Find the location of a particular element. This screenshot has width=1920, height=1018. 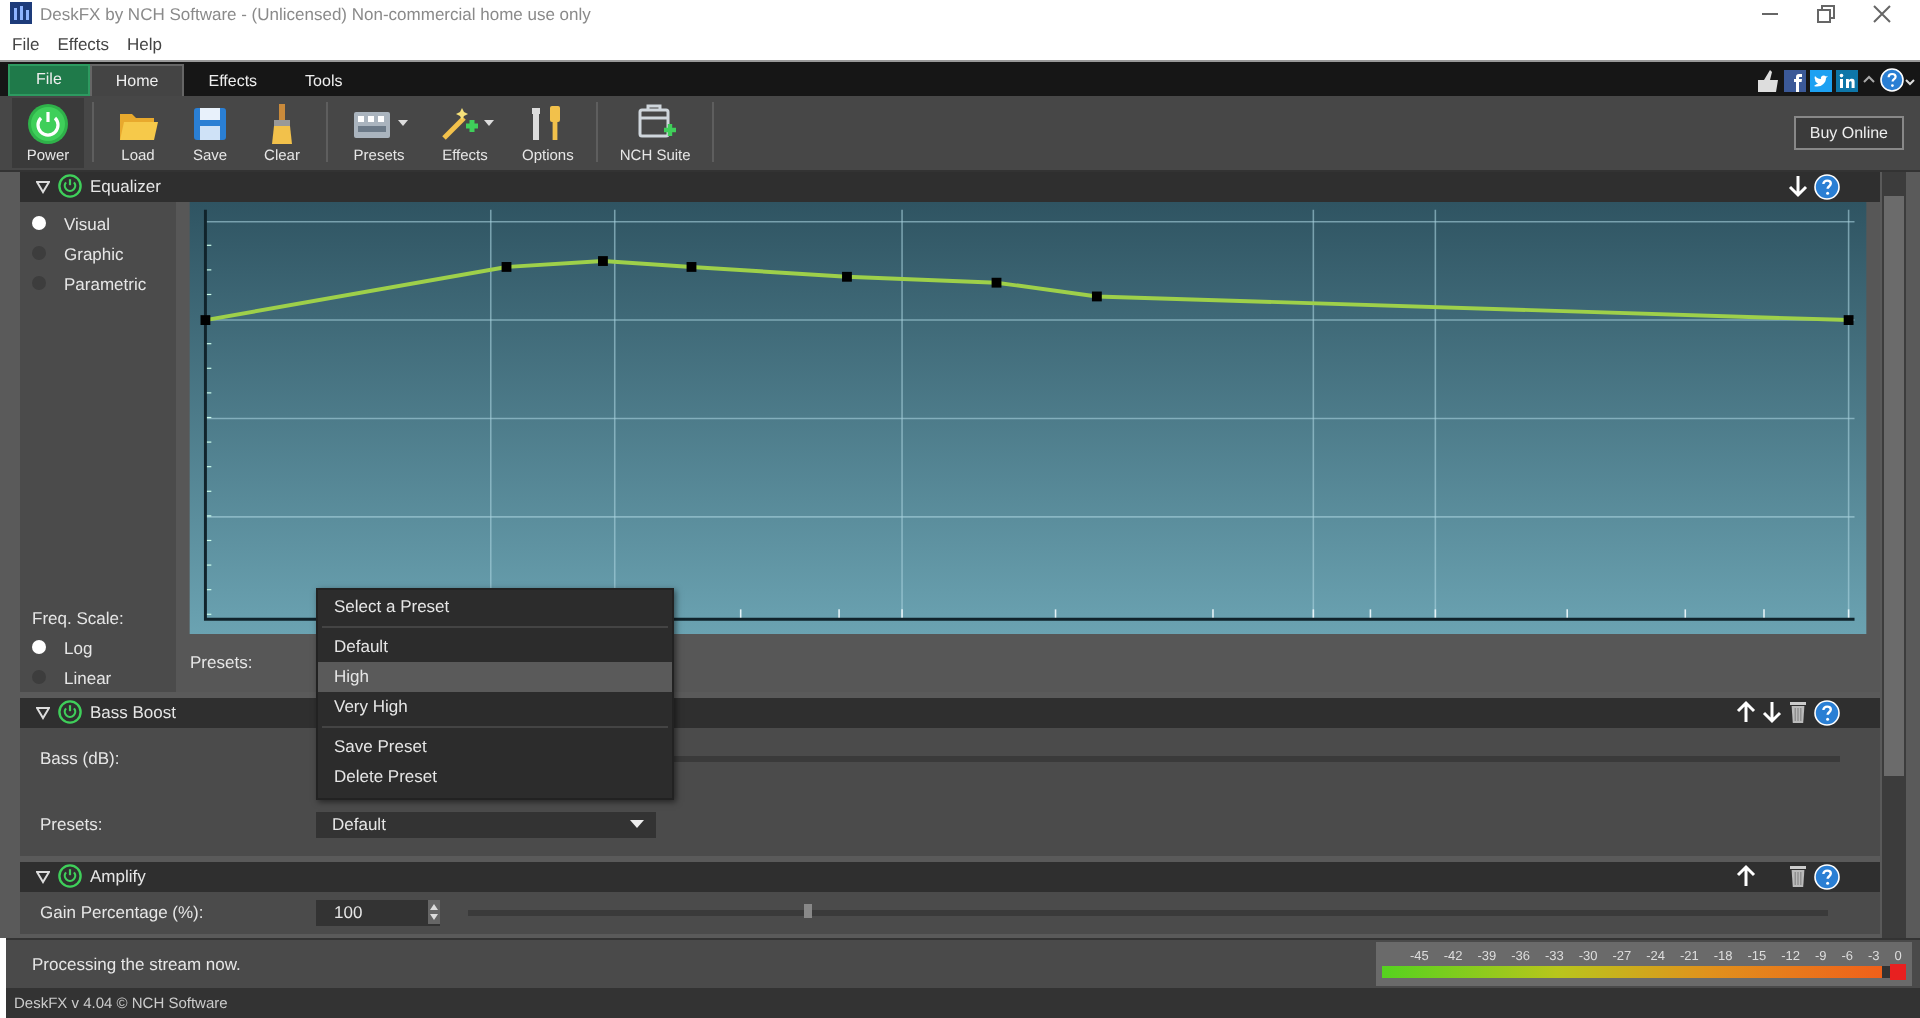

field-label: Freq. Scale: is located at coordinates (79, 617).